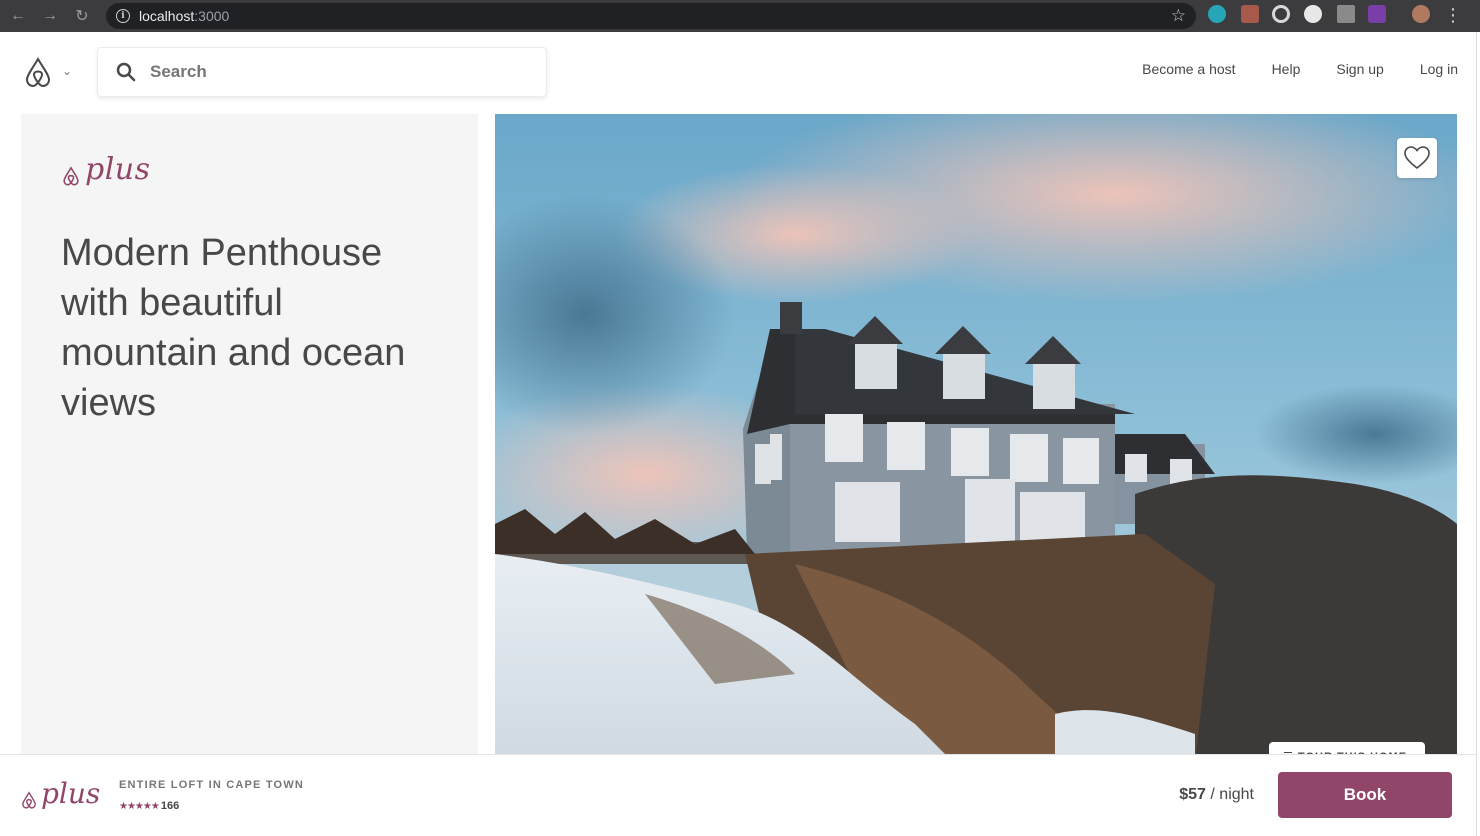 The height and width of the screenshot is (836, 1480). Describe the element at coordinates (340, 72) in the screenshot. I see `search-input` at that location.